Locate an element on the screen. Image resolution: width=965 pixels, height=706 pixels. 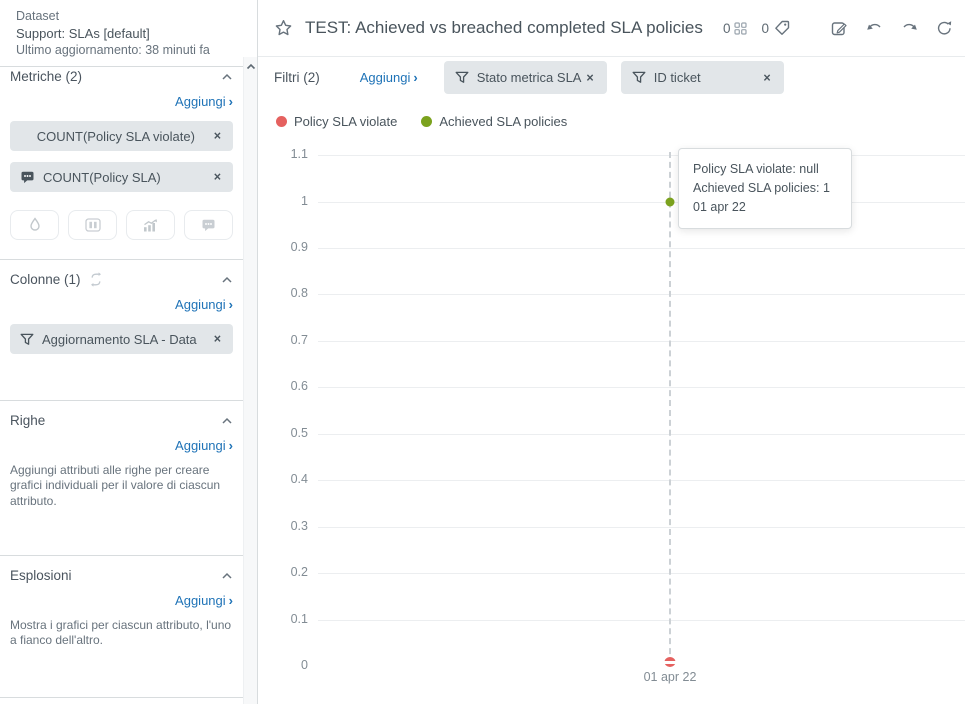
tooltip-line: Policy SLA violate: null is located at coordinates (756, 169).